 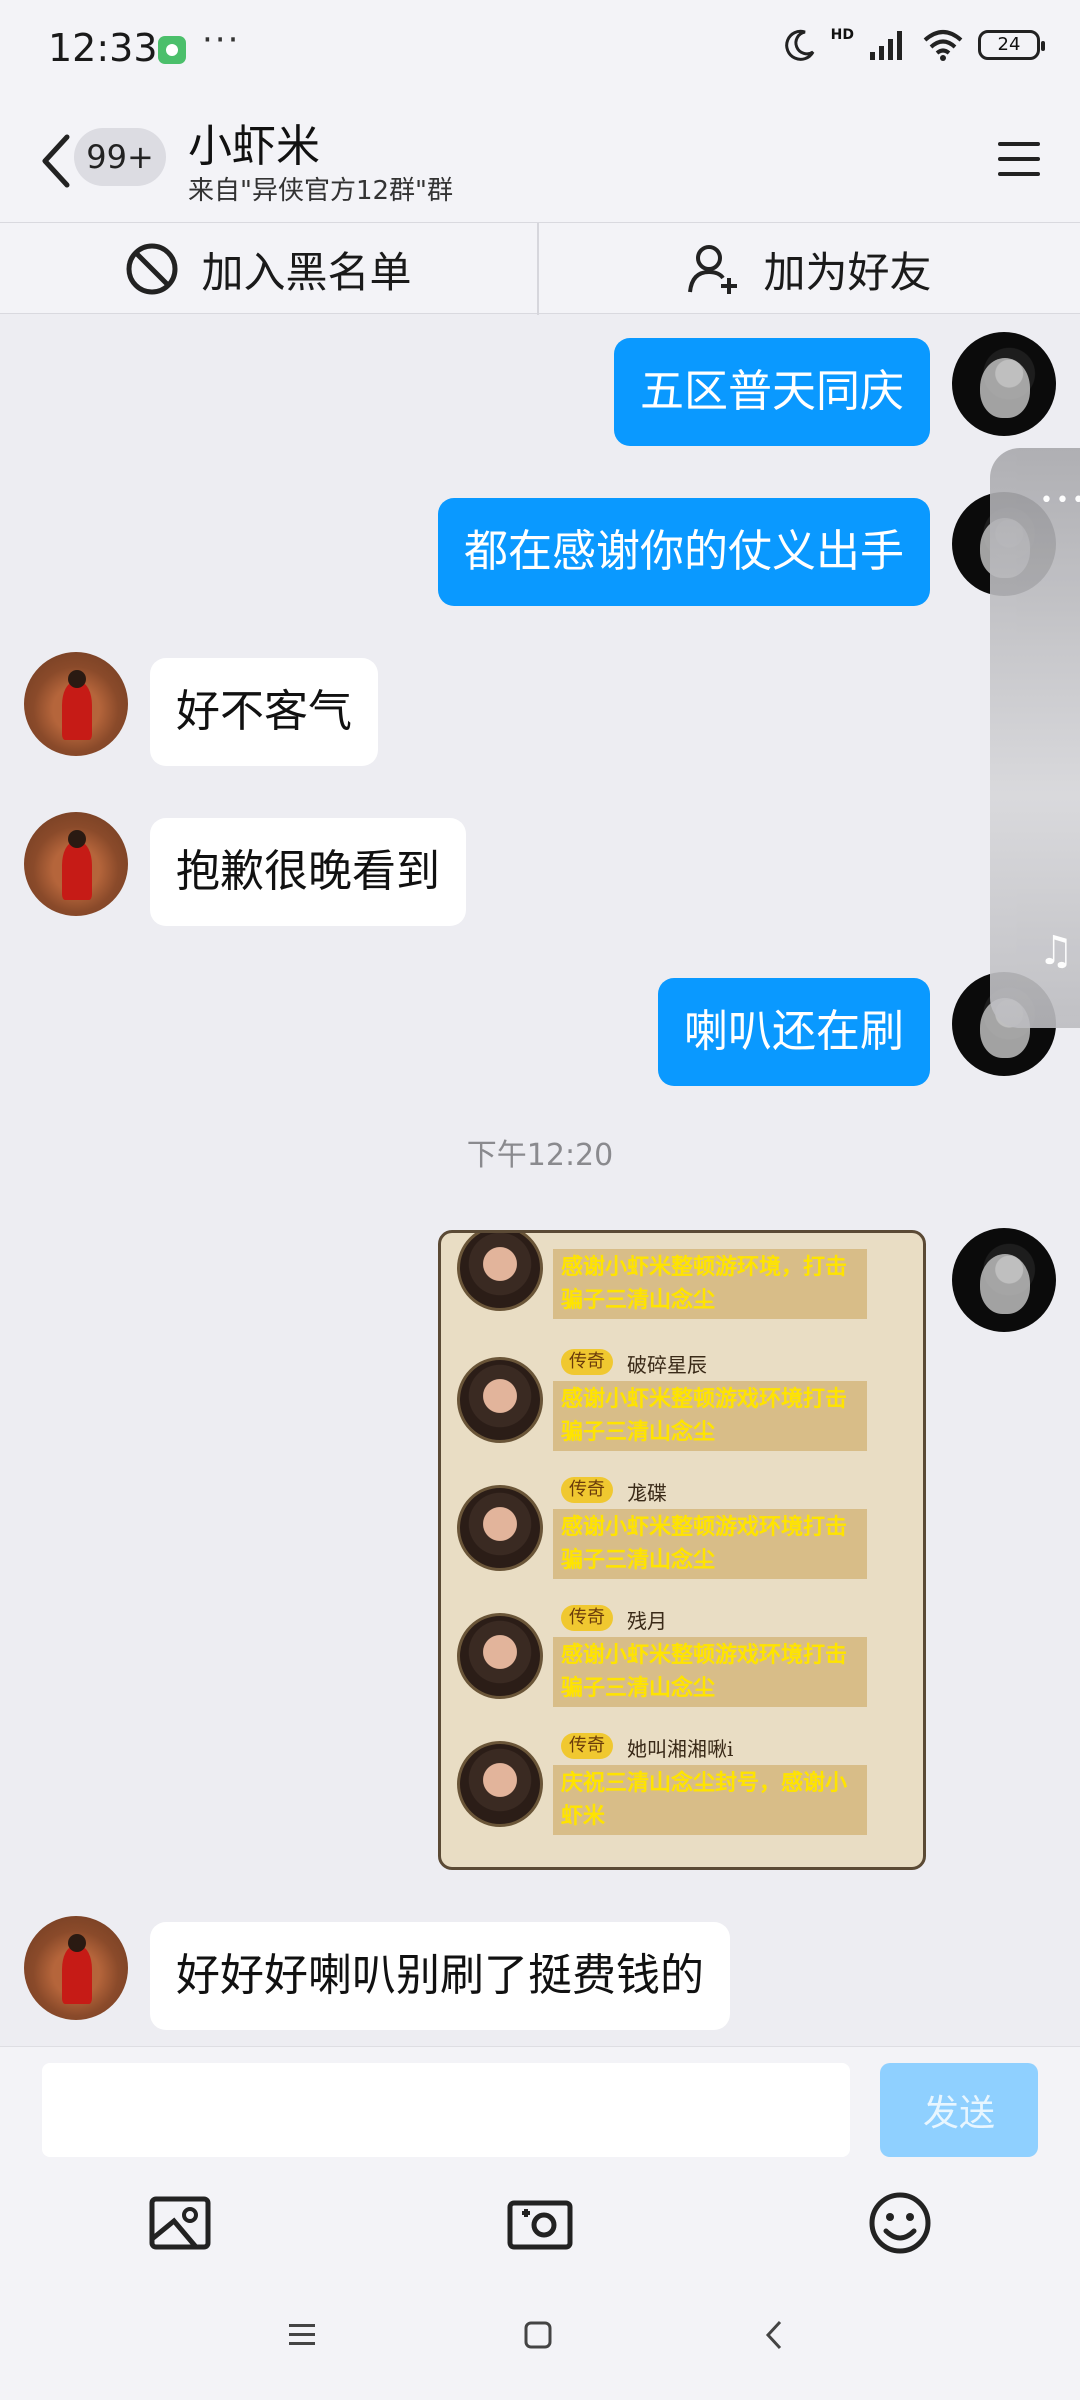 What do you see at coordinates (264, 712) in the screenshot?
I see `message-bubble: 好不客气` at bounding box center [264, 712].